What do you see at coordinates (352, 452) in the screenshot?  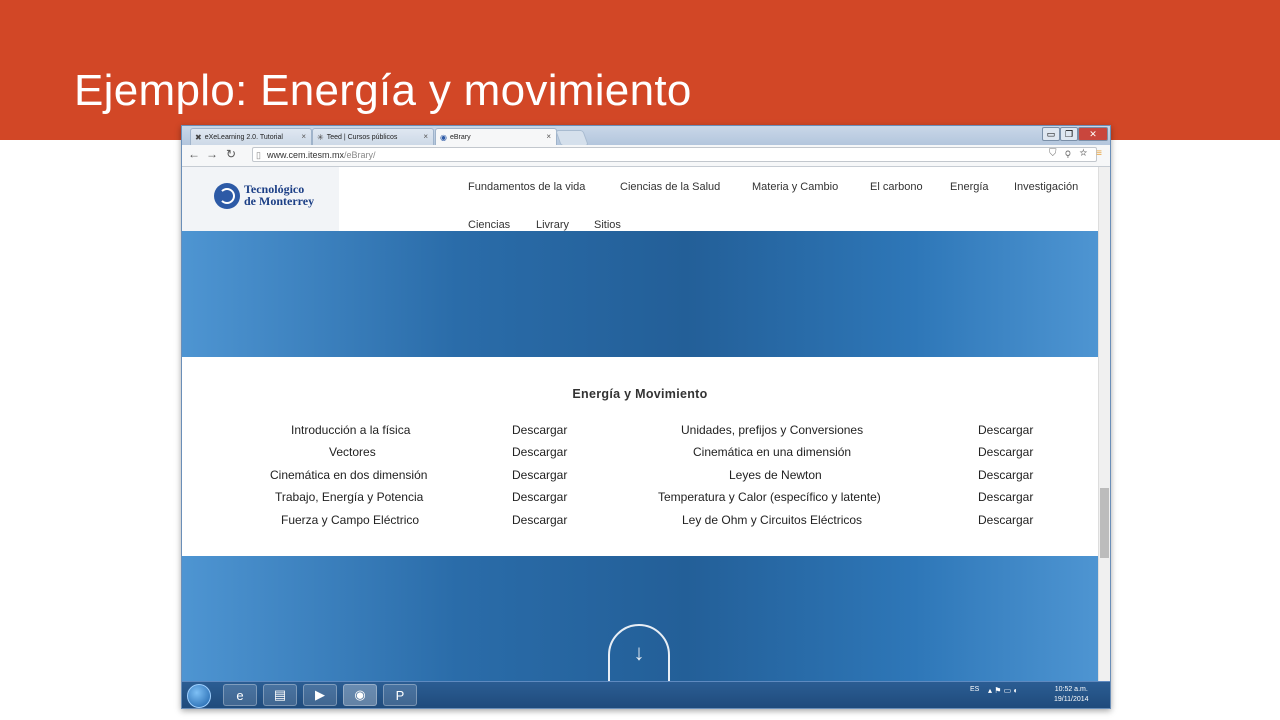 I see `topic-left-2: Vectores` at bounding box center [352, 452].